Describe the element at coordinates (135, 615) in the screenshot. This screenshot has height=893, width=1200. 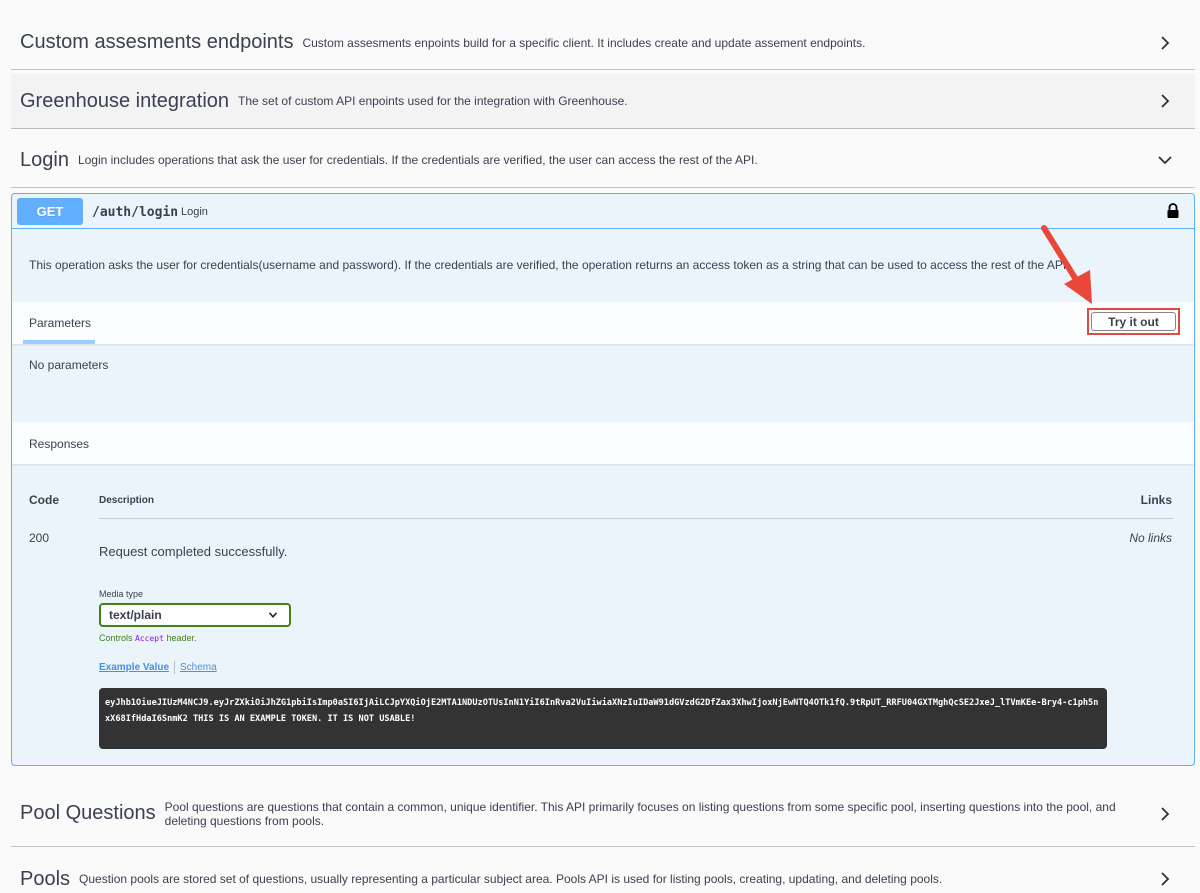
I see `media-type-value: text/plain` at that location.